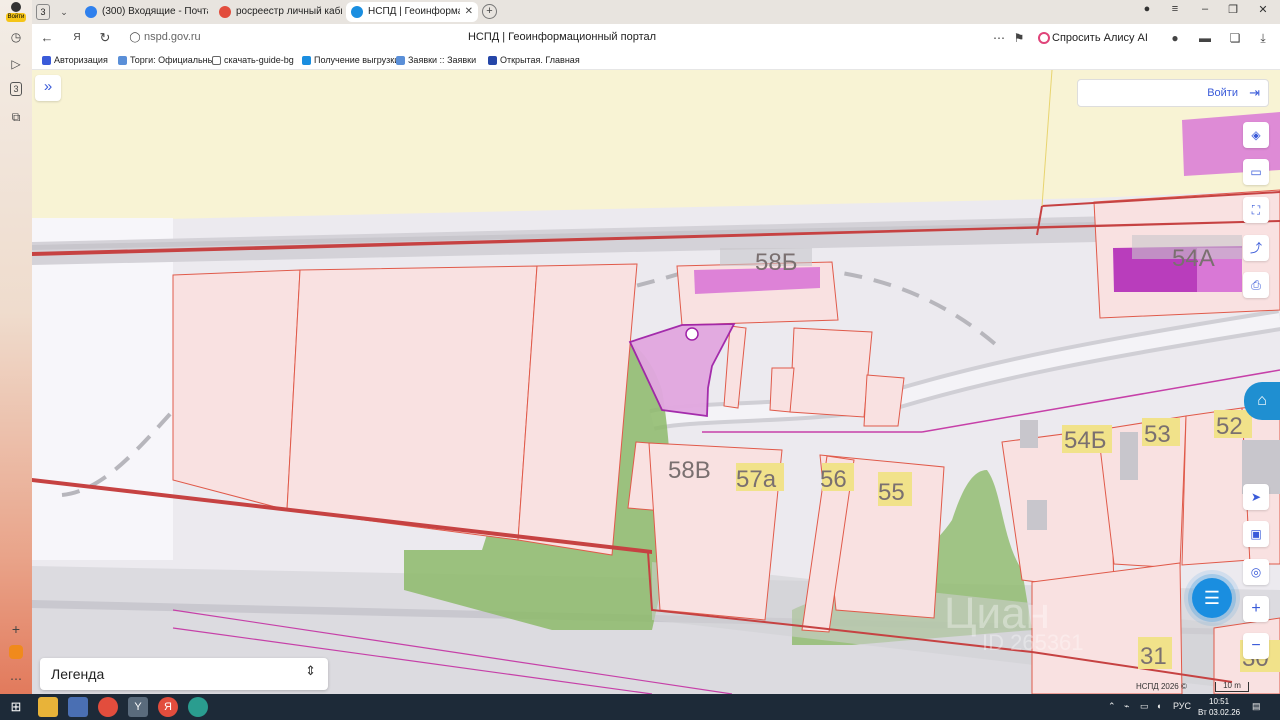 This screenshot has height=720, width=1280. Describe the element at coordinates (1219, 712) in the screenshot. I see `clock-date: Вт 03.02.26` at that location.